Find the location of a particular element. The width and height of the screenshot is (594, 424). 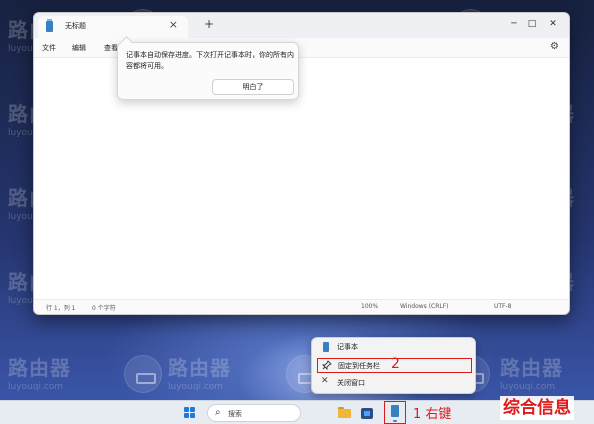

jump-item-label: 固定到任务栏 is located at coordinates (359, 366).